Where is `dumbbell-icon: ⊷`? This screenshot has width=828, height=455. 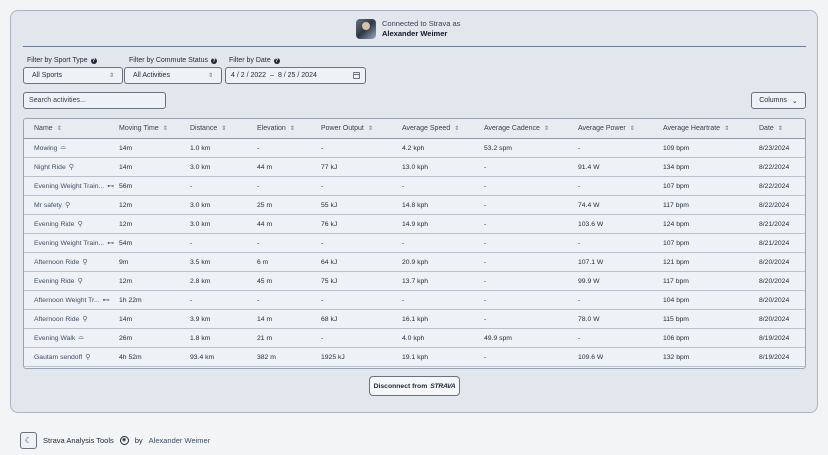 dumbbell-icon: ⊷ is located at coordinates (106, 300).